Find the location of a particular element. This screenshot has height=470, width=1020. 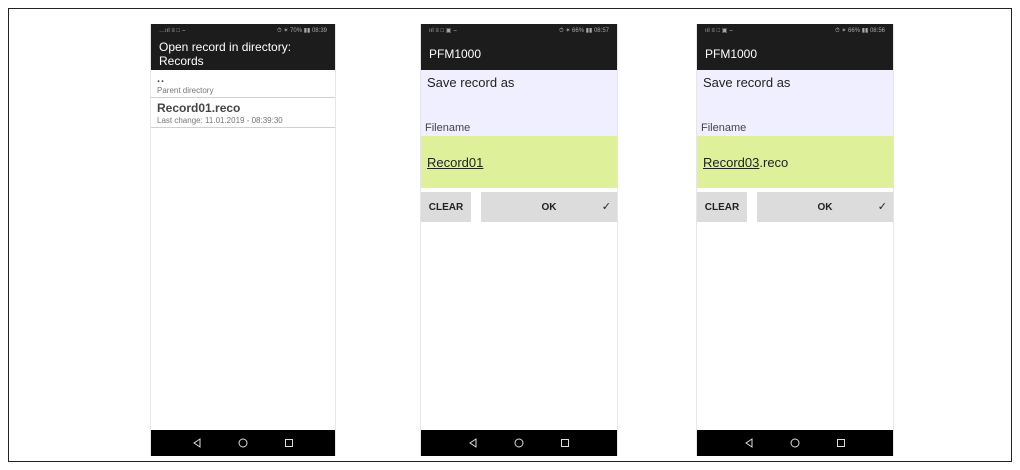

list-item-parent: .. Parent directory is located at coordinates (243, 84).